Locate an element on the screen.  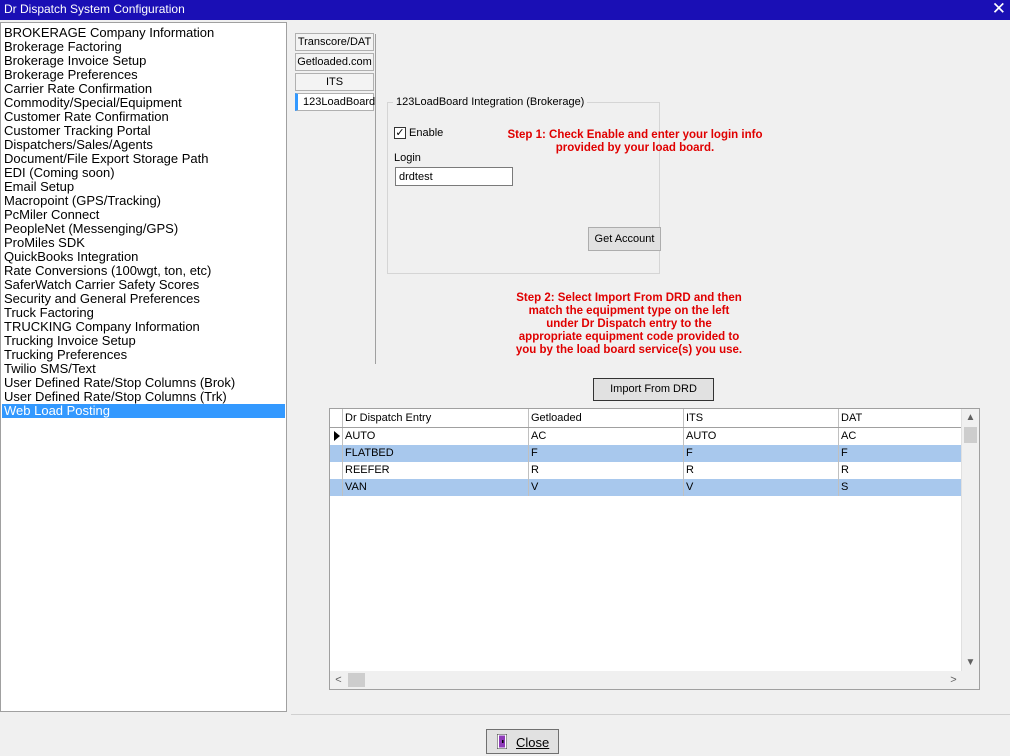
login-label: Login is located at coordinates (407, 158).